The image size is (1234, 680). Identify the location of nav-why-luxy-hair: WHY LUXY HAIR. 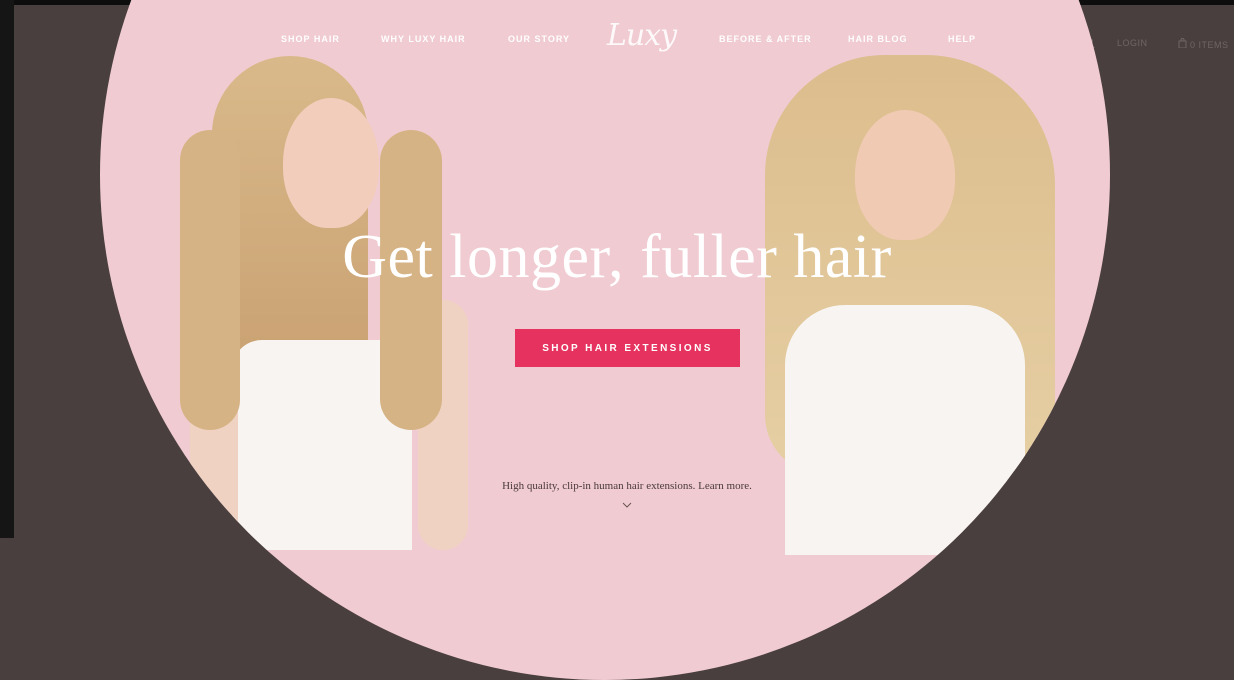
(423, 39).